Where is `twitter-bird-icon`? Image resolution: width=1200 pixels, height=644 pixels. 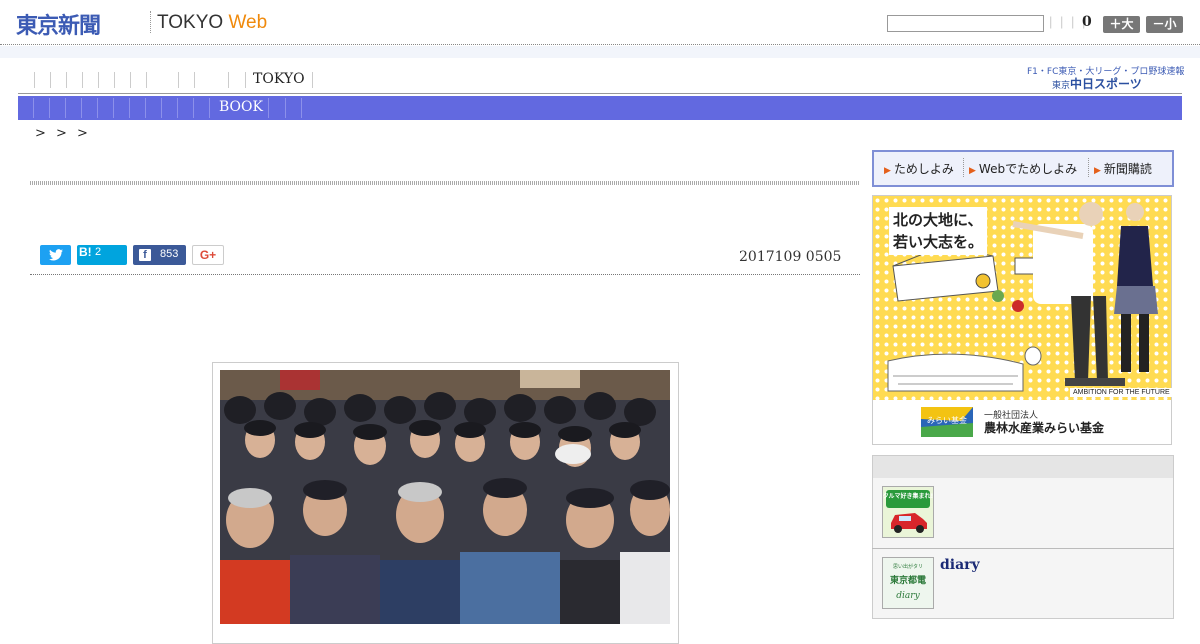
twitter-bird-icon is located at coordinates (55, 255).